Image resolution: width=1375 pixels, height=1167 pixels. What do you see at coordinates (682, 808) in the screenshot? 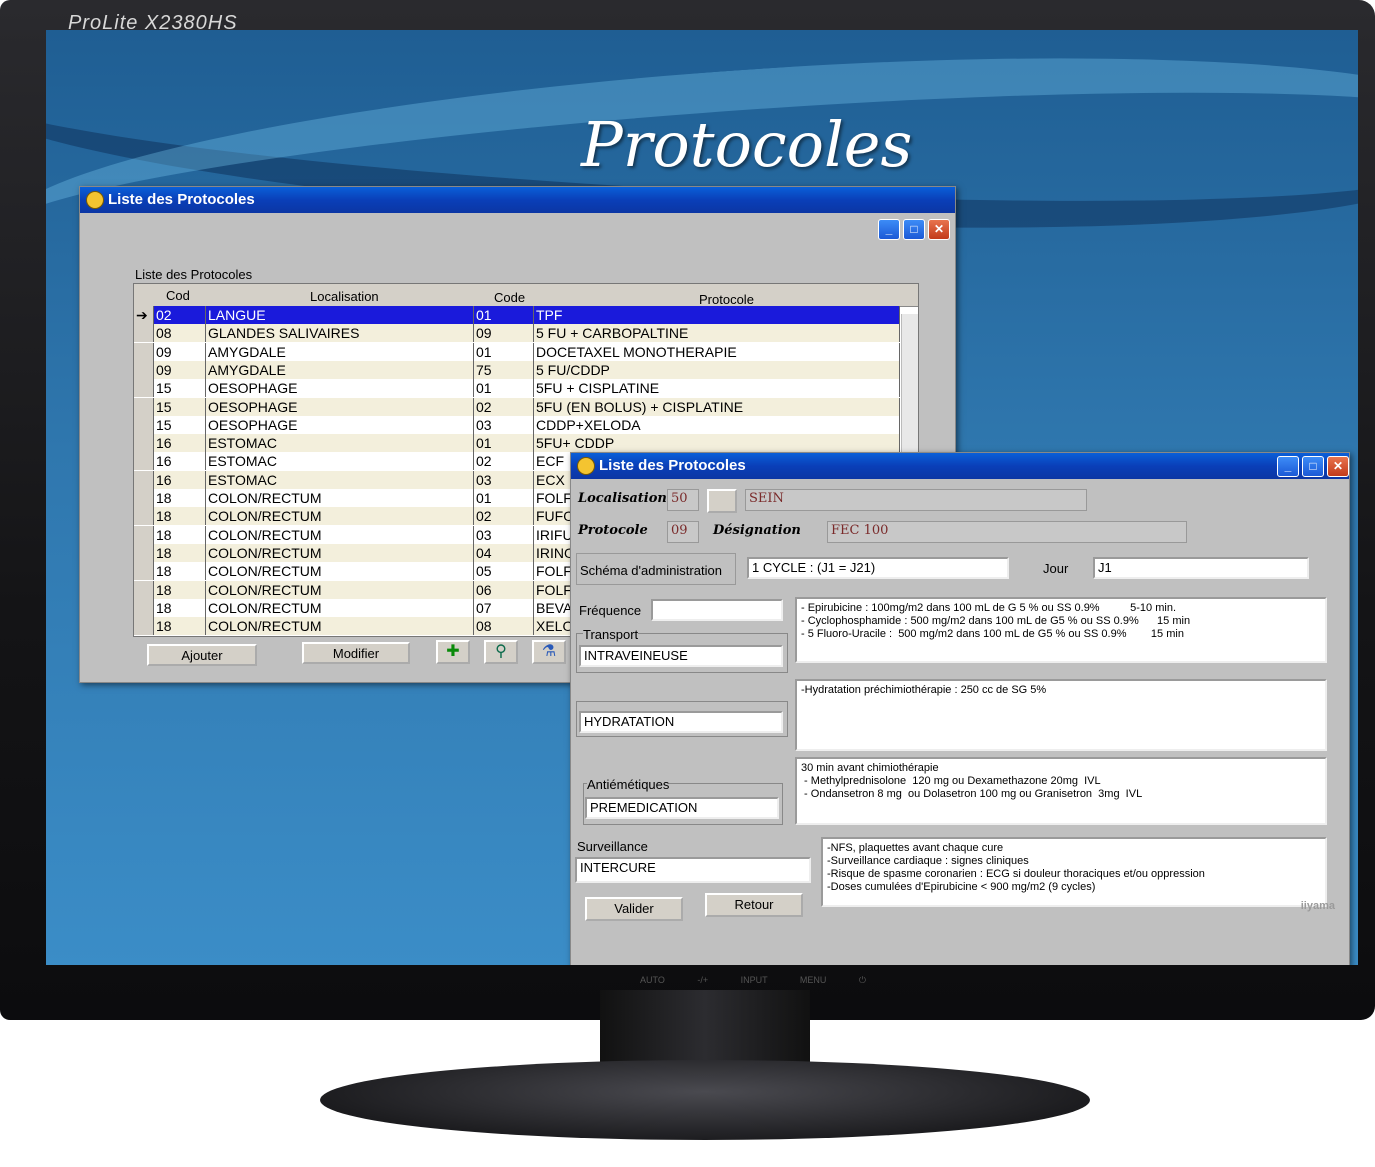
I see `antiemetiques-input: PREMEDICATION` at bounding box center [682, 808].